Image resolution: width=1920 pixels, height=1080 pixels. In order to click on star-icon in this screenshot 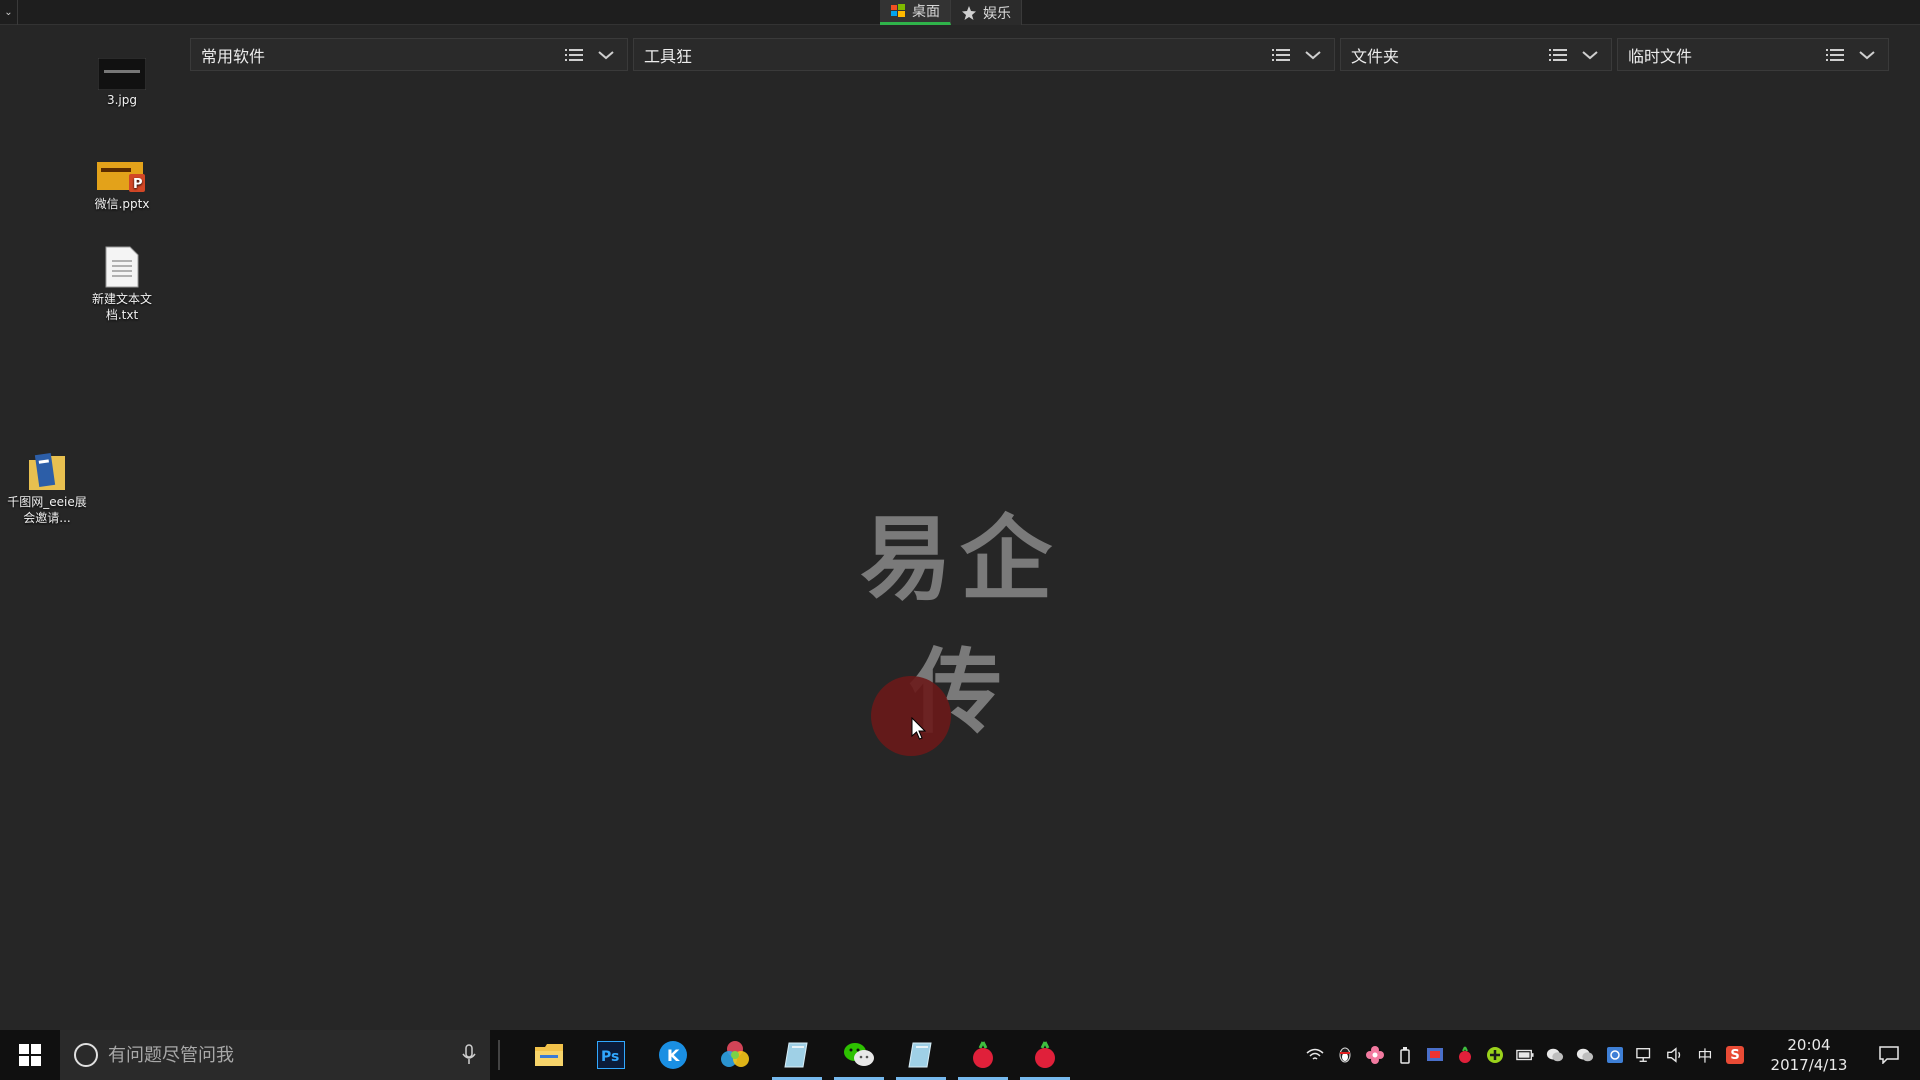, I will do `click(969, 12)`.